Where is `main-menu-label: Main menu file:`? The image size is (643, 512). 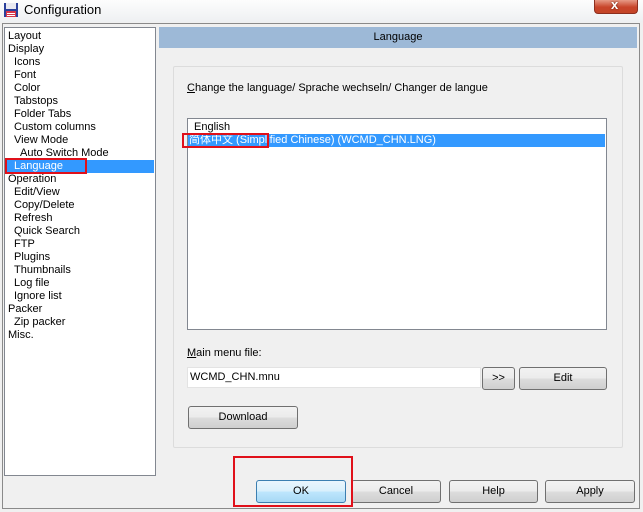
main-menu-label: Main menu file: is located at coordinates (224, 353).